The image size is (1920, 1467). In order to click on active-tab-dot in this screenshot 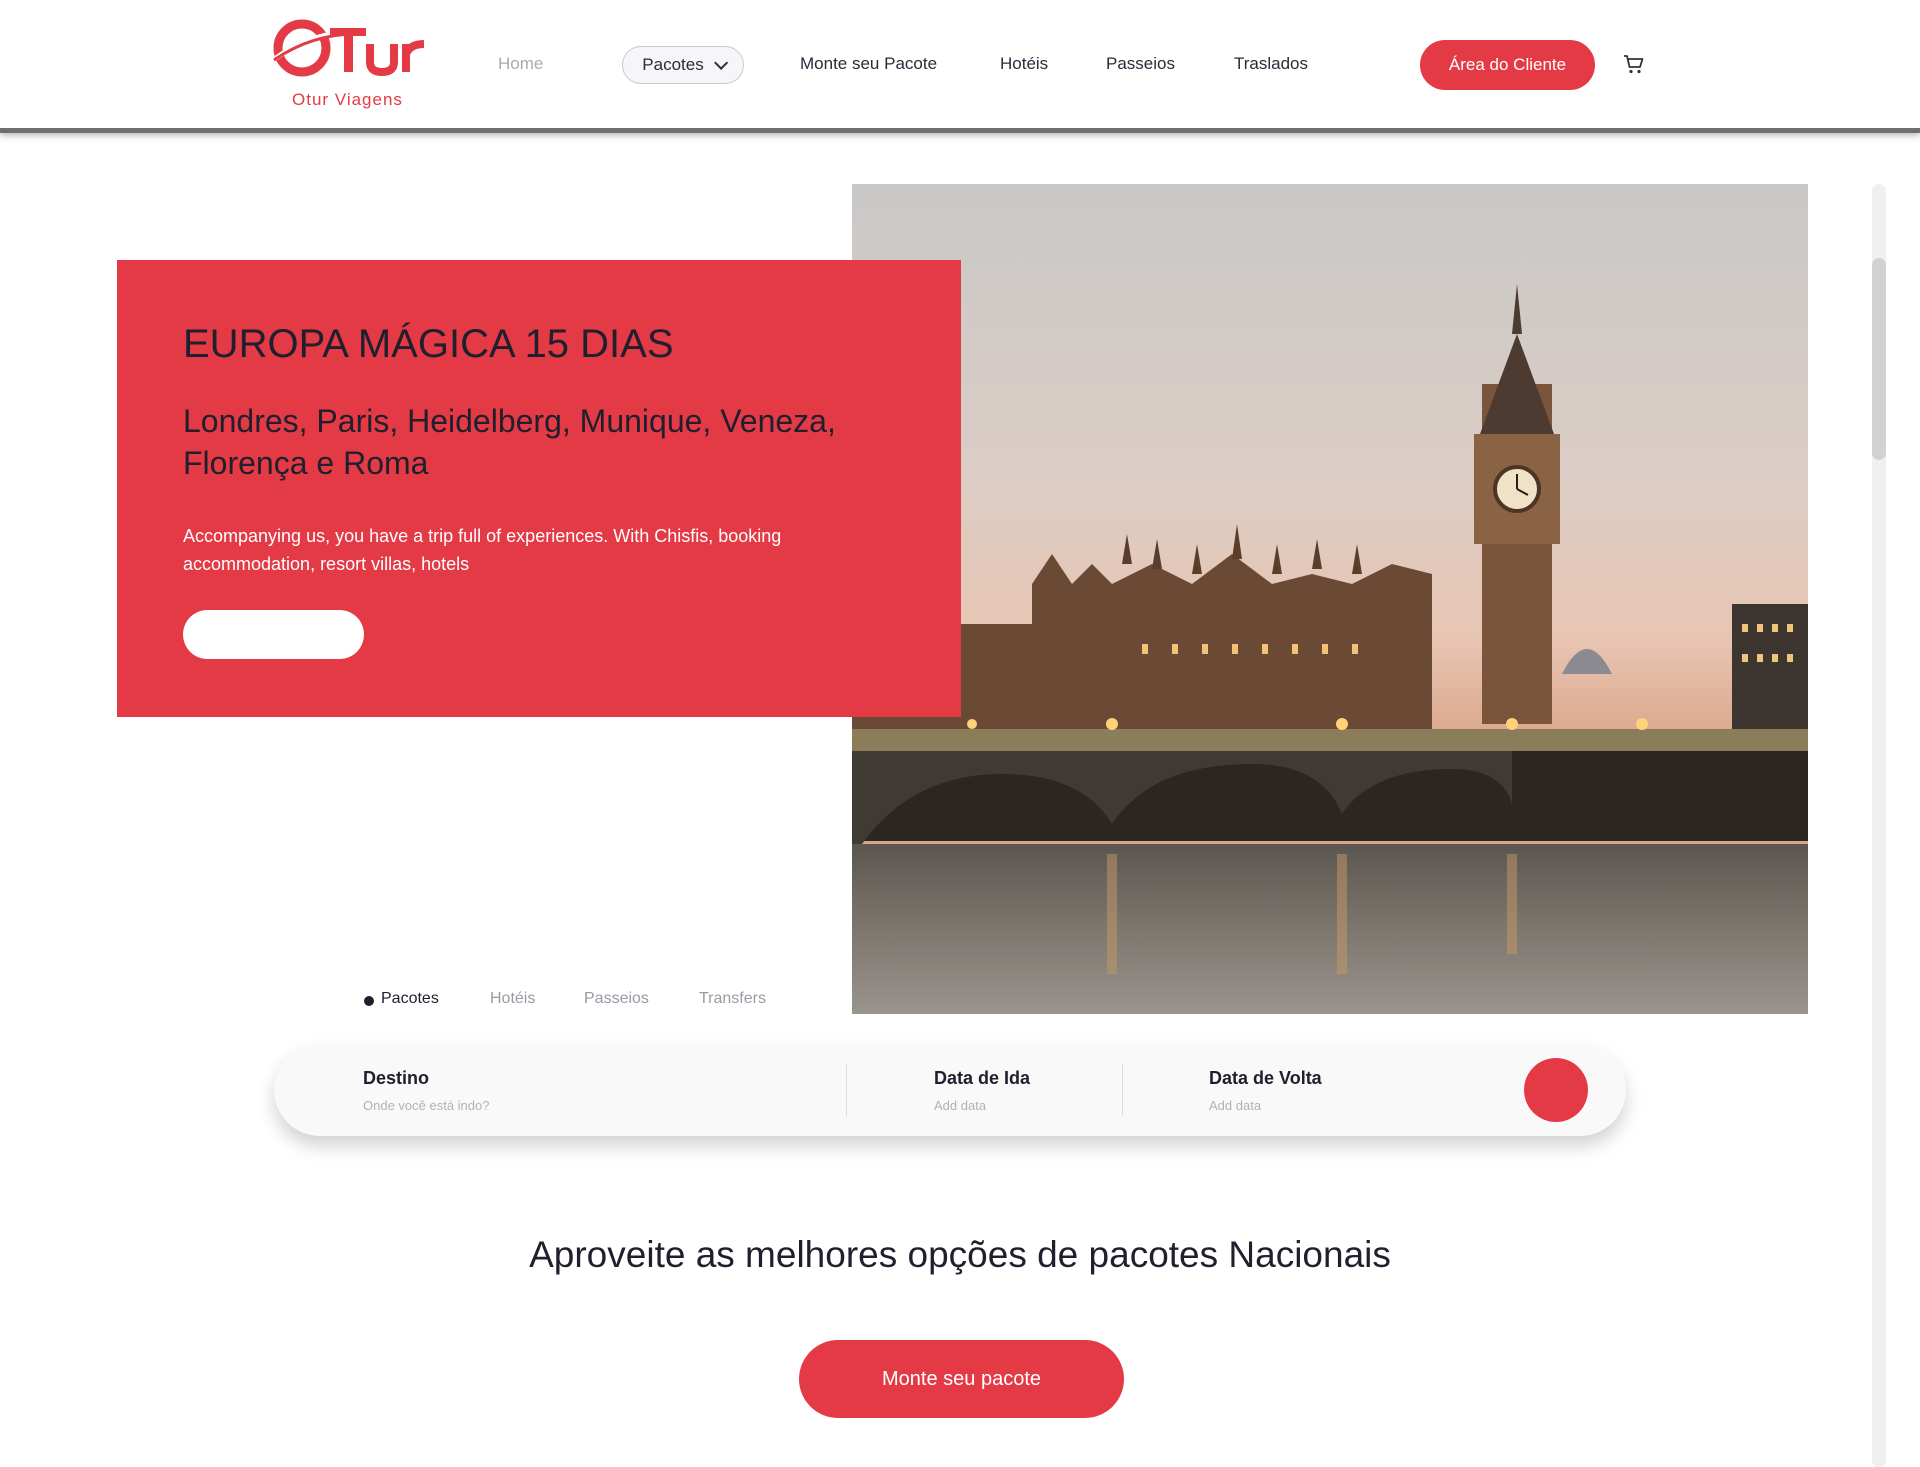, I will do `click(369, 1001)`.